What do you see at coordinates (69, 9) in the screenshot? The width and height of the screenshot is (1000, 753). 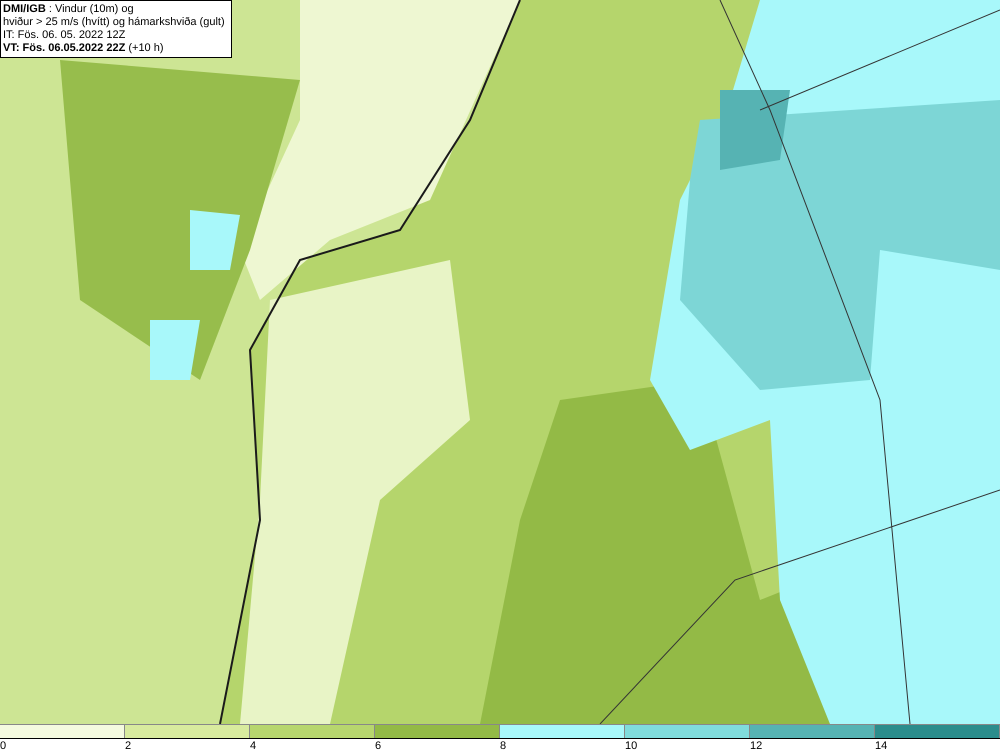 I see `info-text: DMI/IGB : Vindur (10m) og` at bounding box center [69, 9].